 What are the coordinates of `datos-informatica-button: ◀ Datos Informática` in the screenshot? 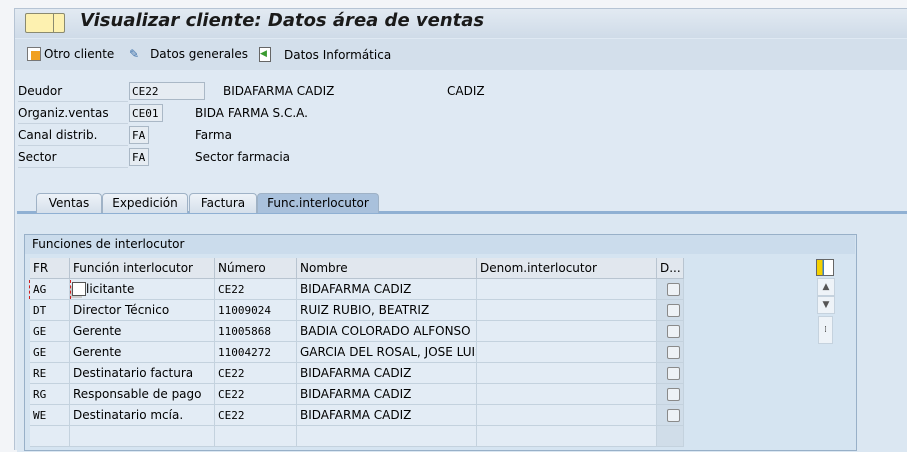 It's located at (325, 54).